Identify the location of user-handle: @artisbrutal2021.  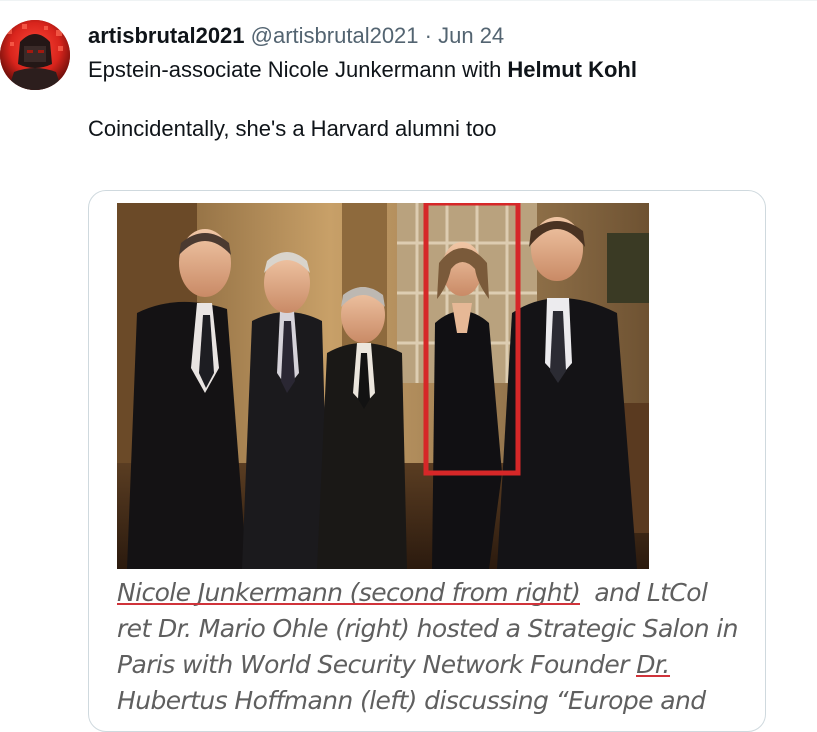
(335, 35).